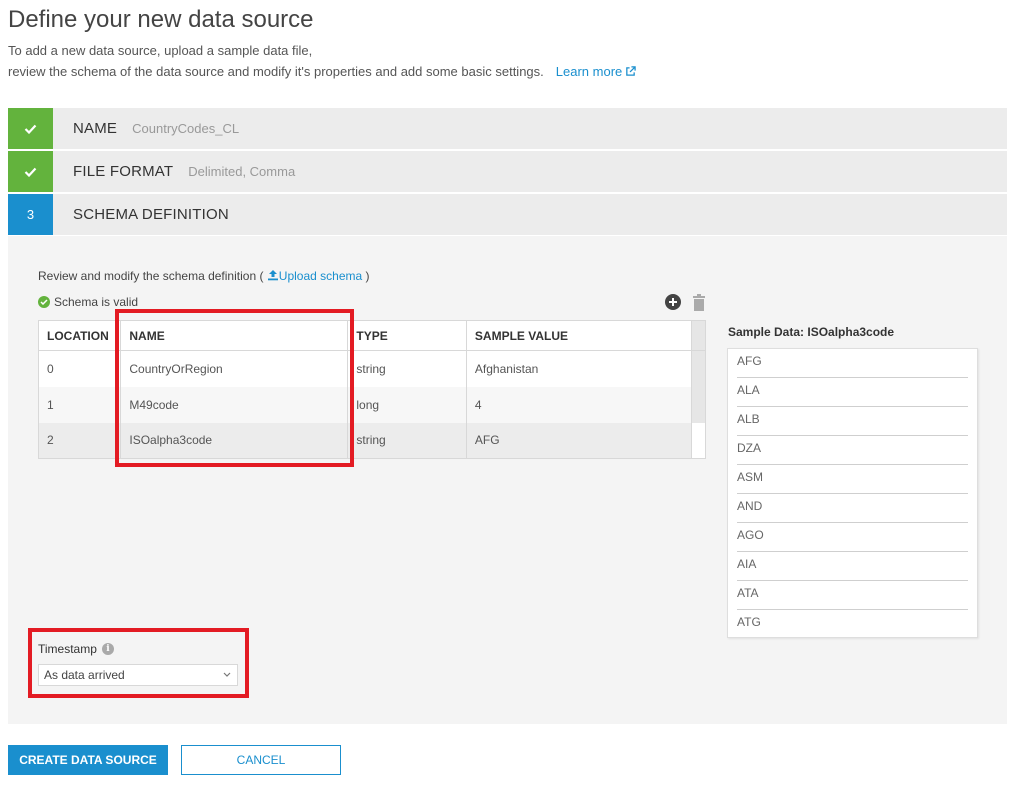  Describe the element at coordinates (138, 663) in the screenshot. I see `highlight-box-timestamp` at that location.